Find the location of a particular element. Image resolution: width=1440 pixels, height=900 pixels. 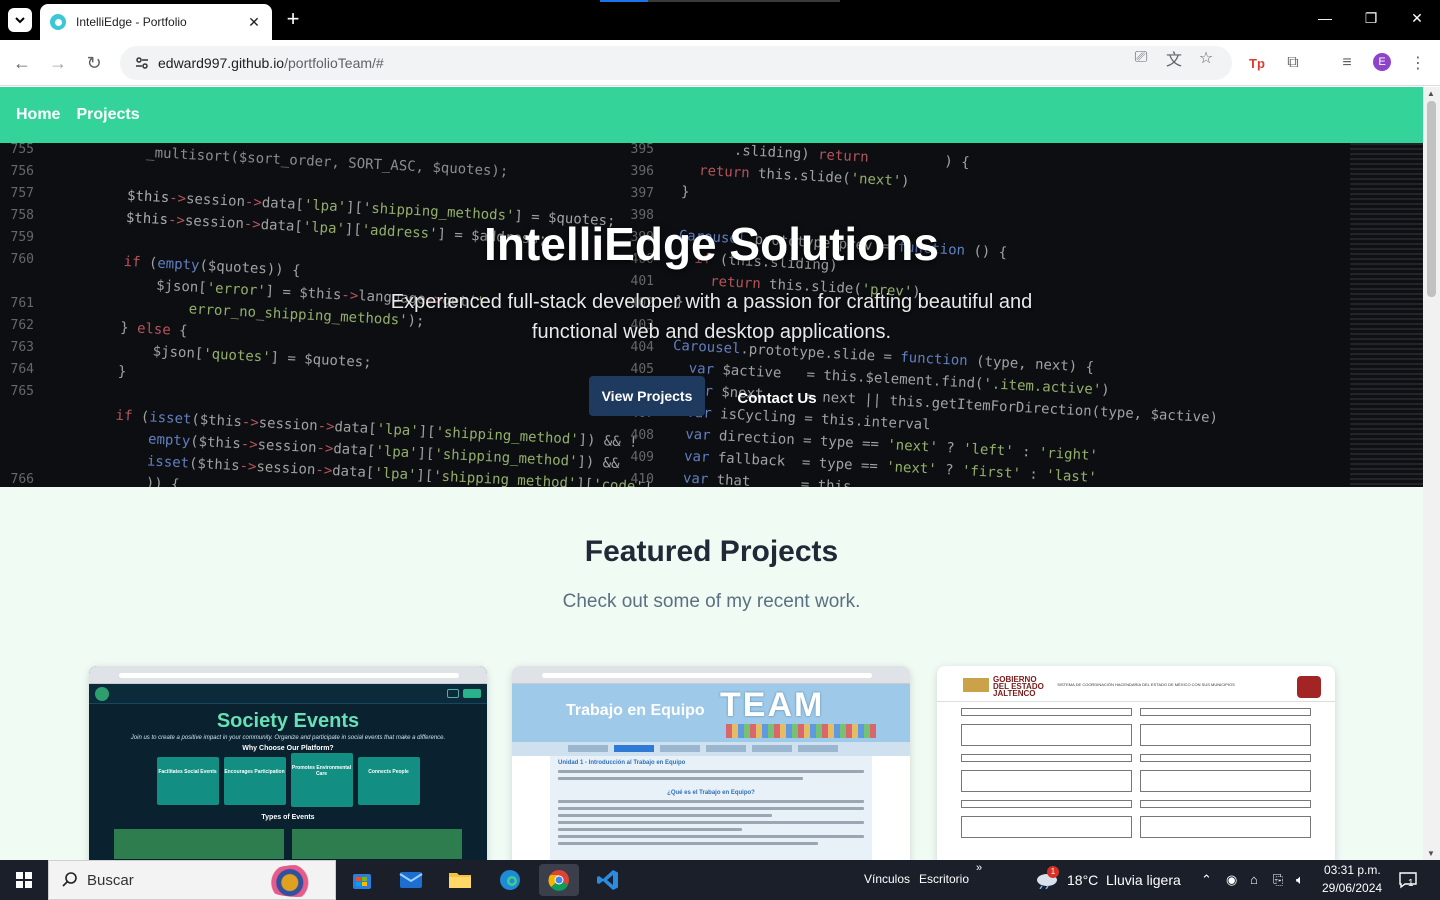

translate-icon: 文 is located at coordinates (1174, 58).